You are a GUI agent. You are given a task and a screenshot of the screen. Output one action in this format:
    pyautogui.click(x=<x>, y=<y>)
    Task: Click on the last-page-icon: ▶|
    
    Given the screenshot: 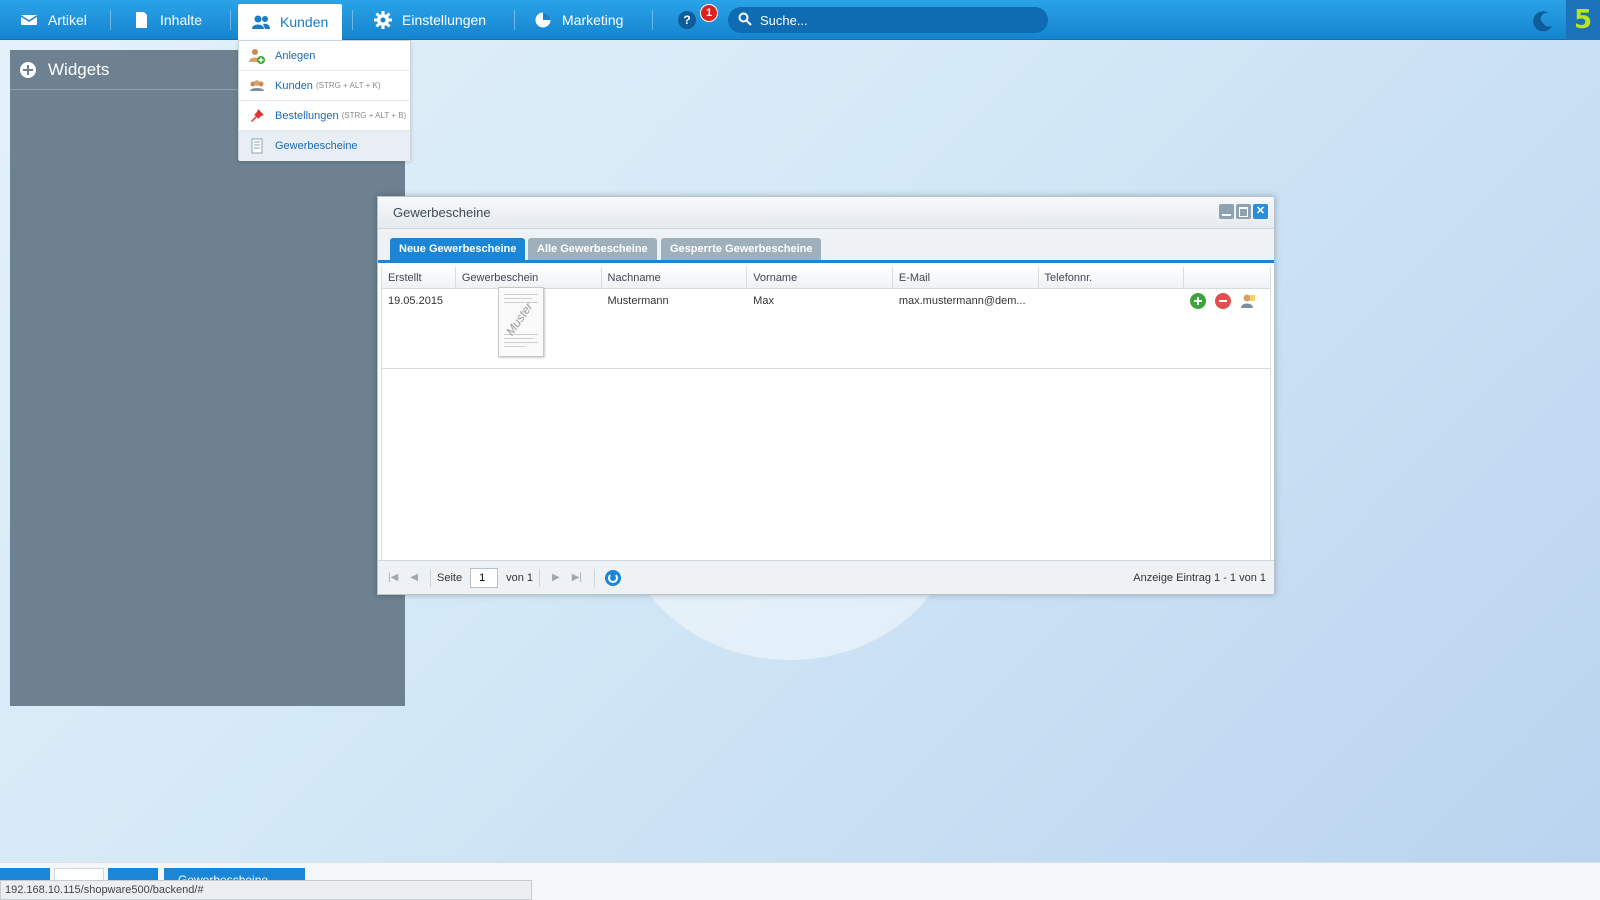 What is the action you would take?
    pyautogui.click(x=577, y=577)
    